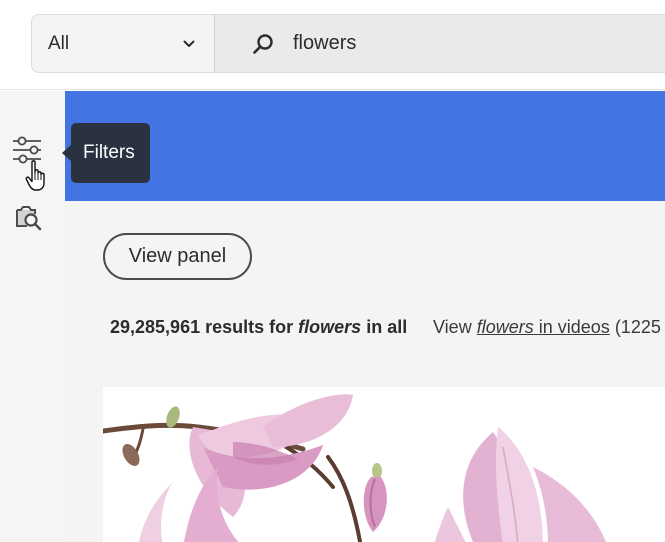 The width and height of the screenshot is (665, 542). I want to click on search-query-text: flowers, so click(325, 43).